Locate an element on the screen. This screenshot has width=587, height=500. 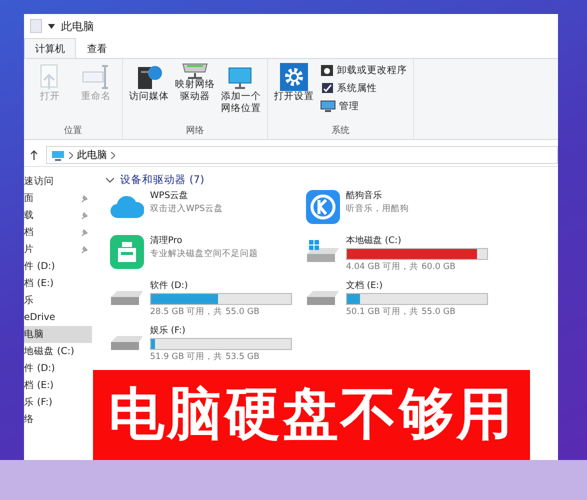
drive-item: 软件 (D:) 28.5 GB 可用，共 55.0 GB is located at coordinates (203, 301).